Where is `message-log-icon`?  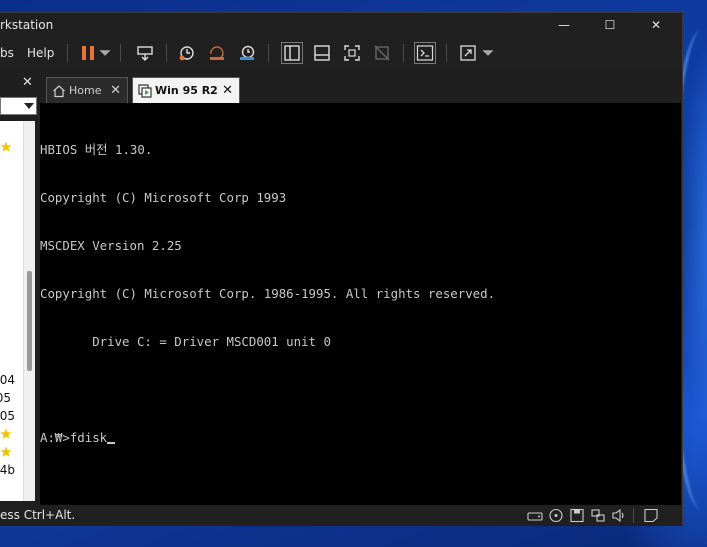 message-log-icon is located at coordinates (651, 515).